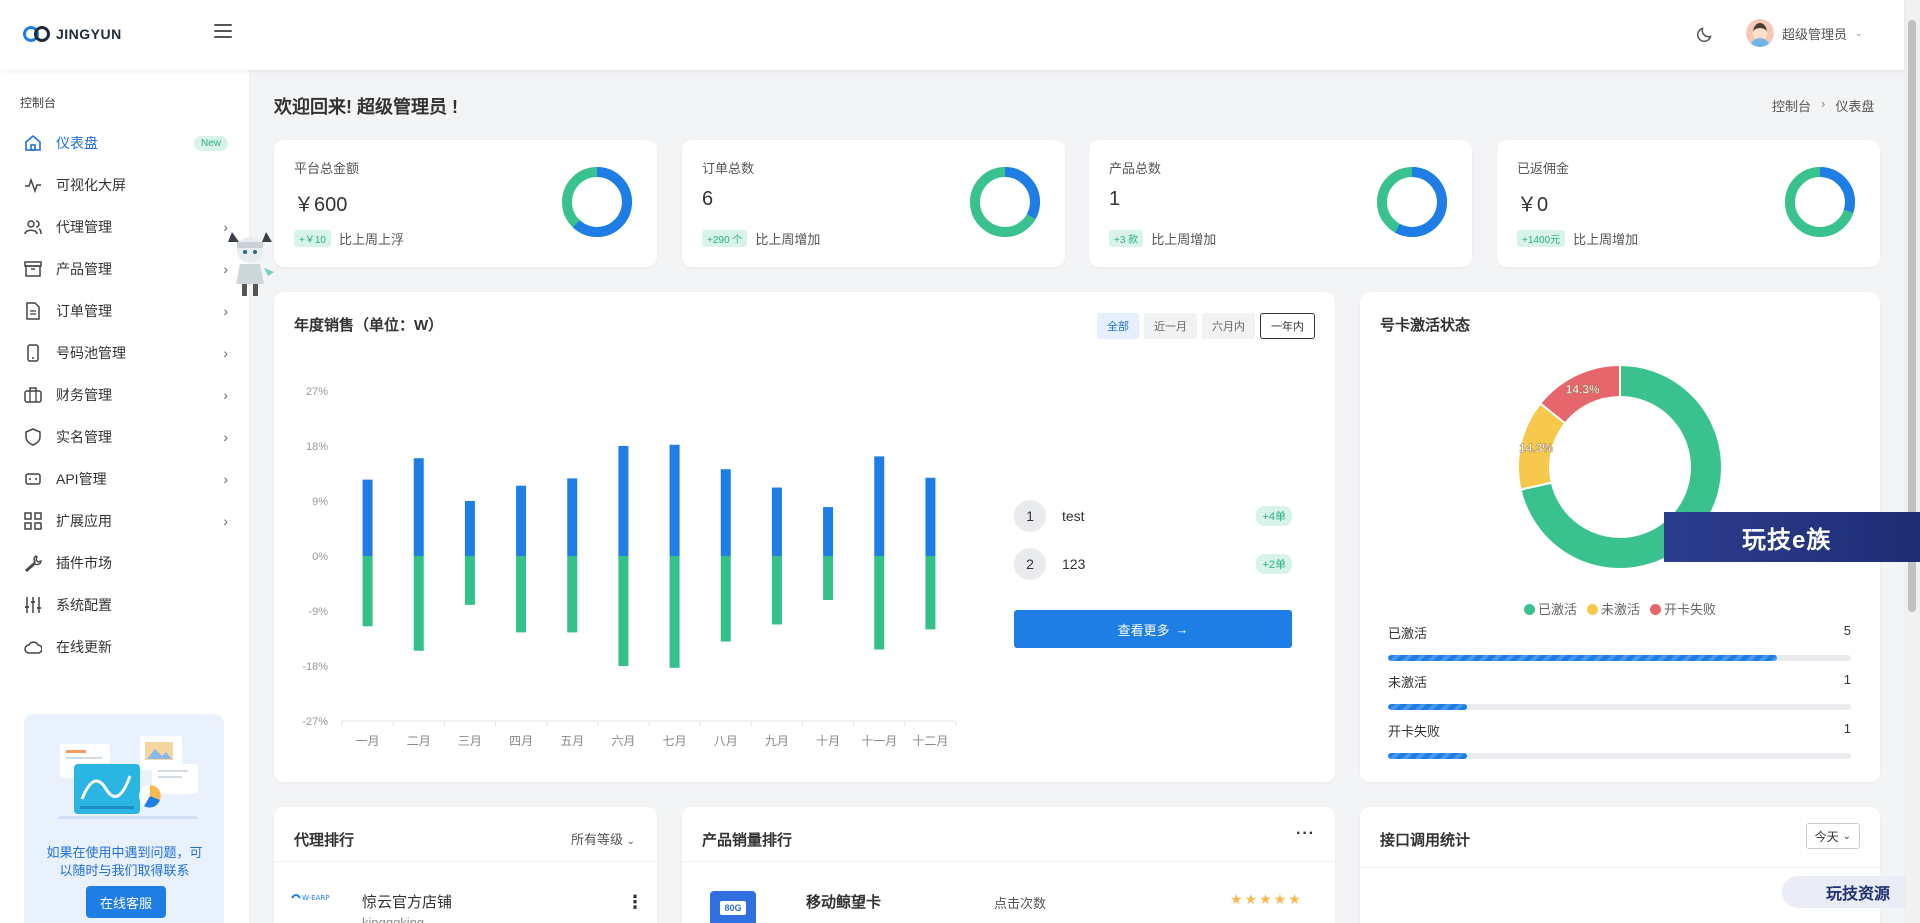 The height and width of the screenshot is (923, 1920). I want to click on help-card: 如果在使用中遇到问题，可以随时与我们取得联系 在线客服, so click(124, 818).